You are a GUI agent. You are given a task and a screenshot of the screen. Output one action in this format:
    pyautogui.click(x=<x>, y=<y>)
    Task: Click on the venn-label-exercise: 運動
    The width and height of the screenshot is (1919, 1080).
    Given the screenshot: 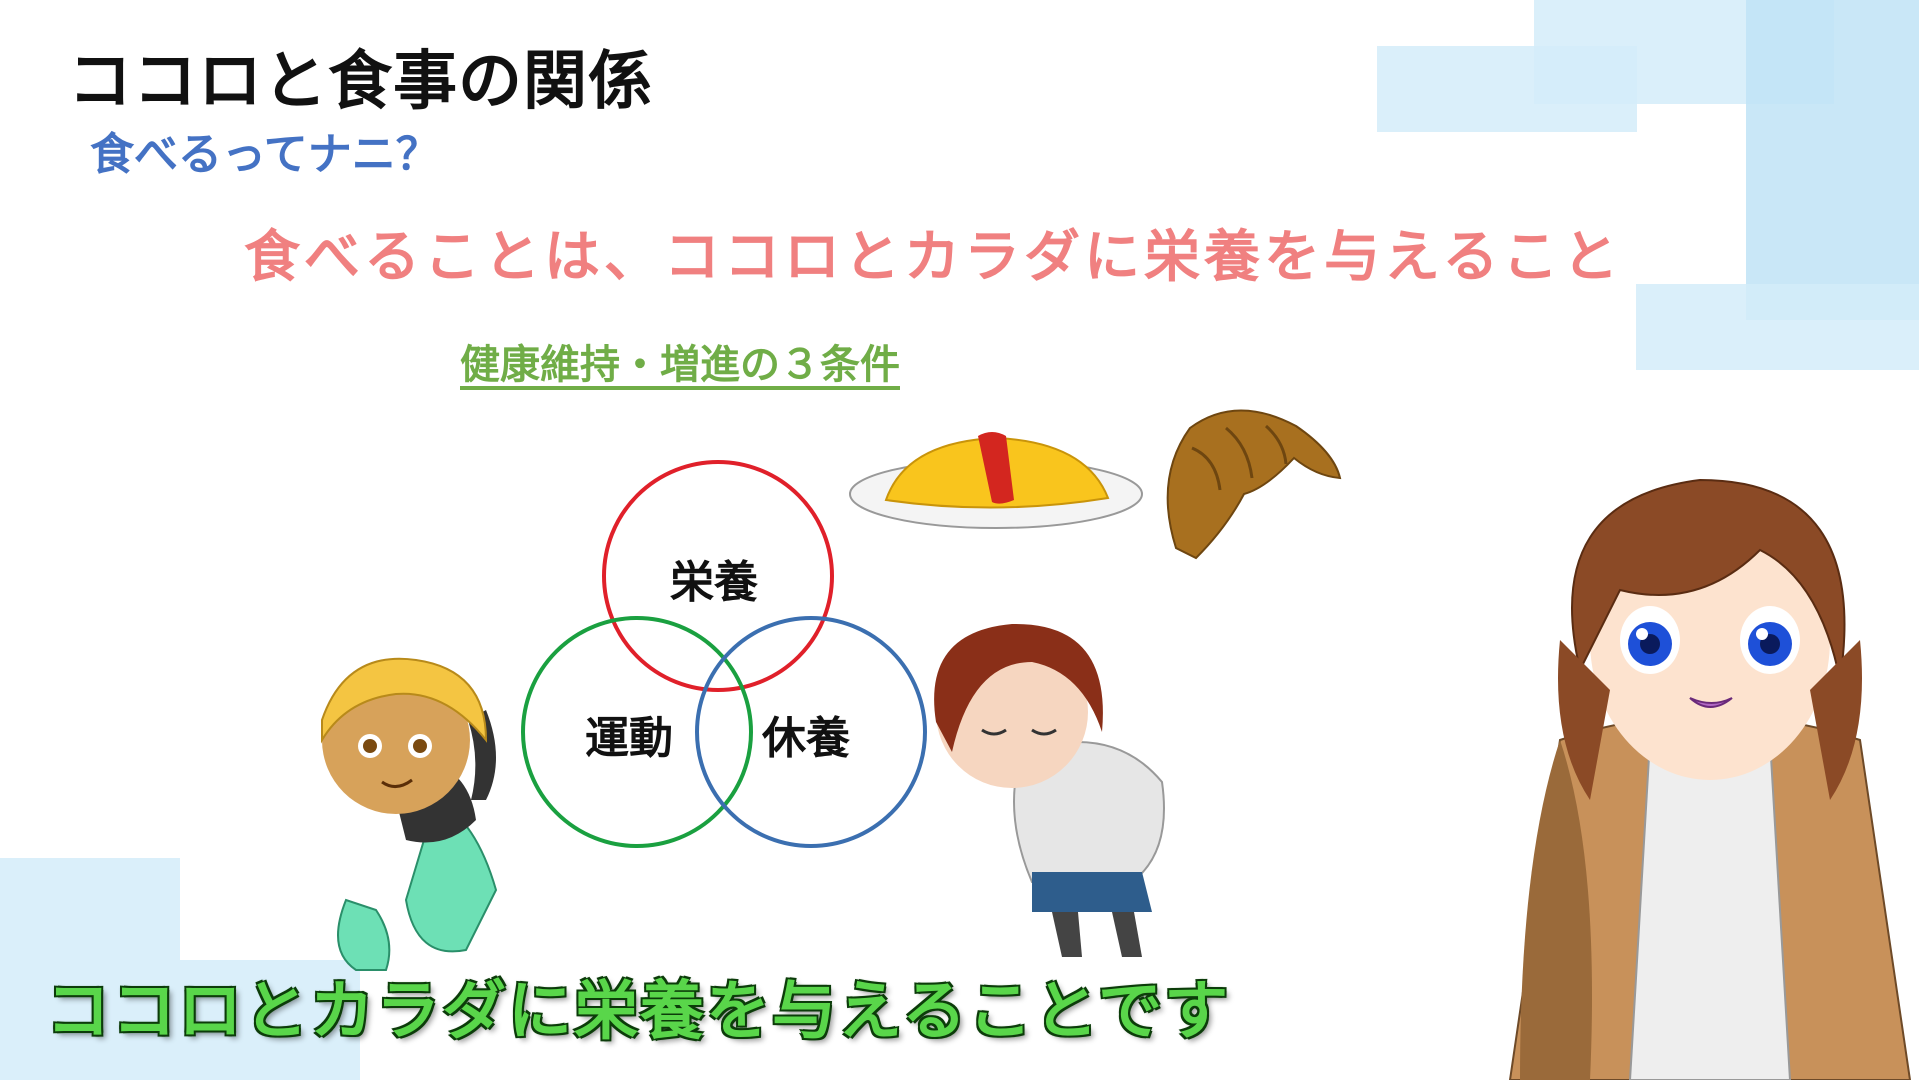 What is the action you would take?
    pyautogui.click(x=629, y=738)
    